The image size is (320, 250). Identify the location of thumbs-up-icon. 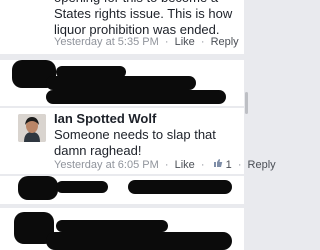
(218, 164).